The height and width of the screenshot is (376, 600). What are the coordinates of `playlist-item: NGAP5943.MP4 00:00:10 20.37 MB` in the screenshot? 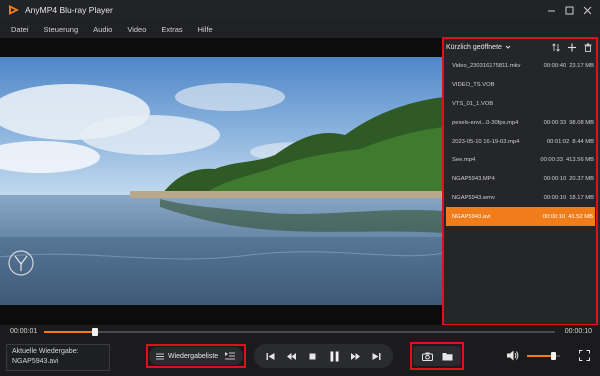 It's located at (521, 179).